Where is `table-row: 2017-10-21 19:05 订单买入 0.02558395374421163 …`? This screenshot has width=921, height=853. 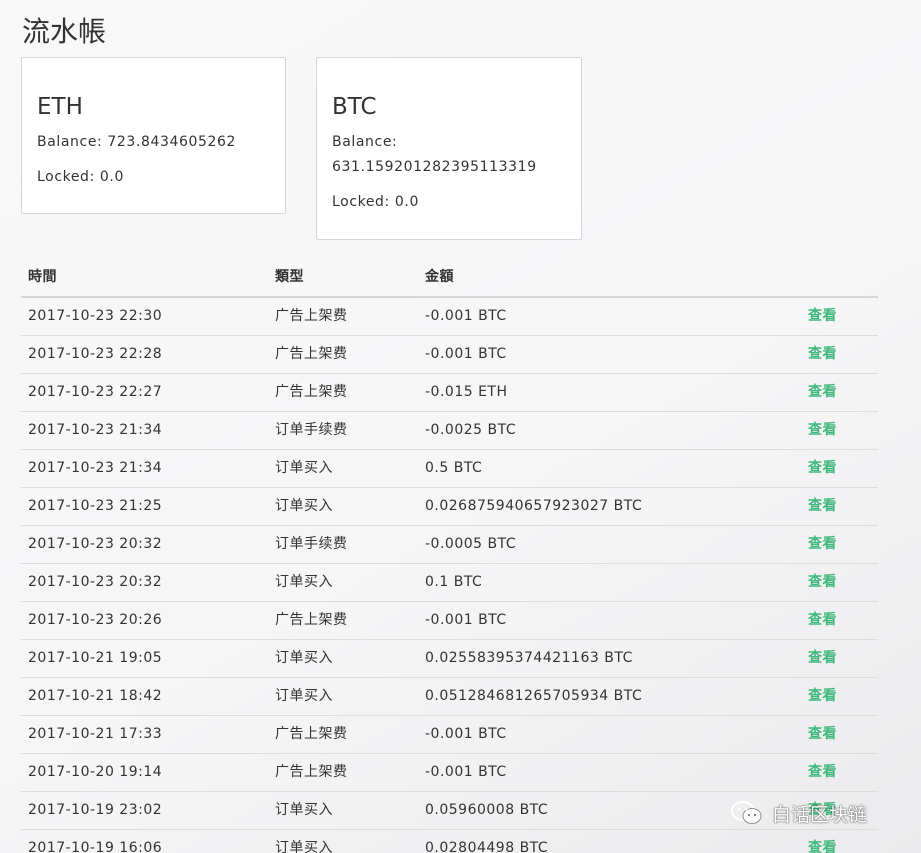
table-row: 2017-10-21 19:05 订单买入 0.02558395374421163 … is located at coordinates (449, 659).